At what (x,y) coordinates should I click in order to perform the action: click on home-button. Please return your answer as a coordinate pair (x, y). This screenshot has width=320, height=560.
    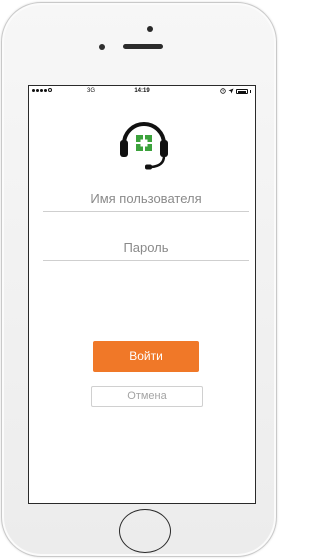
    Looking at the image, I should click on (145, 531).